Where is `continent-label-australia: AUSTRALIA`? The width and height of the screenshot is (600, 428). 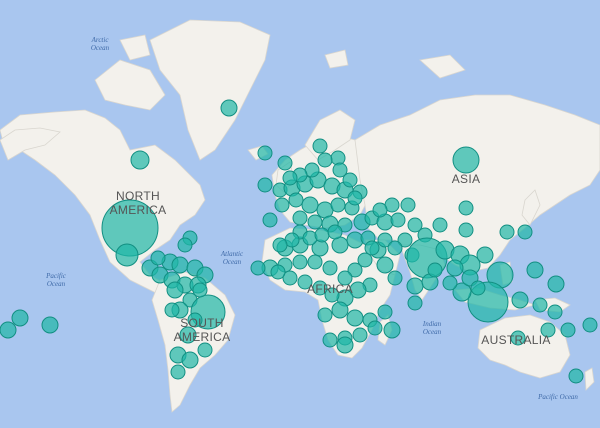
continent-label-australia: AUSTRALIA is located at coordinates (516, 340).